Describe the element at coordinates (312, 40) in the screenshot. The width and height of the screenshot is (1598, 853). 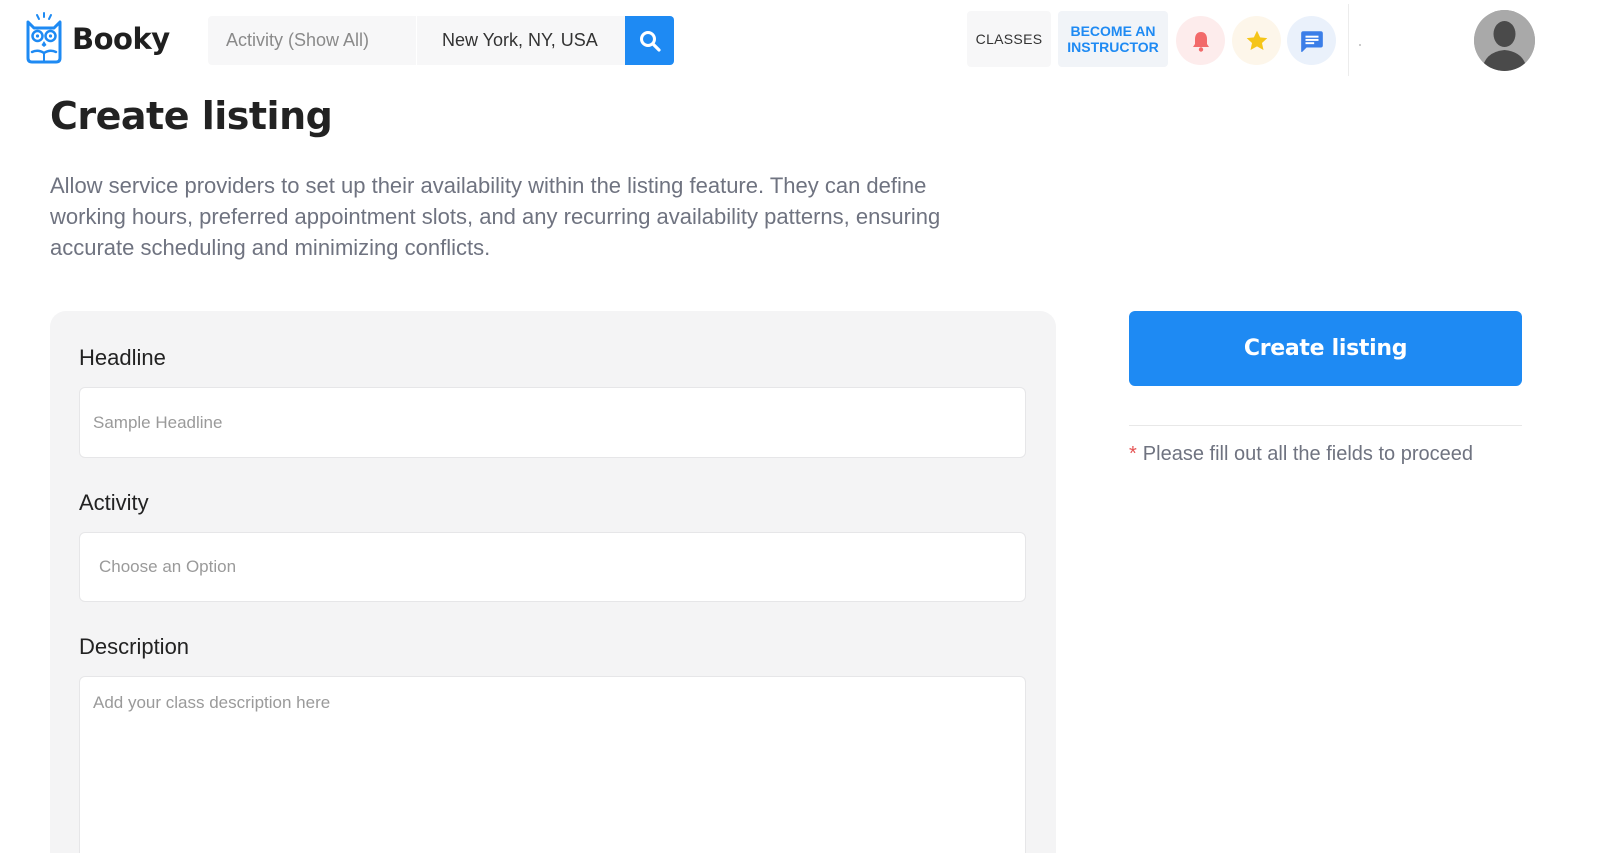
I see `activity-search-input` at that location.